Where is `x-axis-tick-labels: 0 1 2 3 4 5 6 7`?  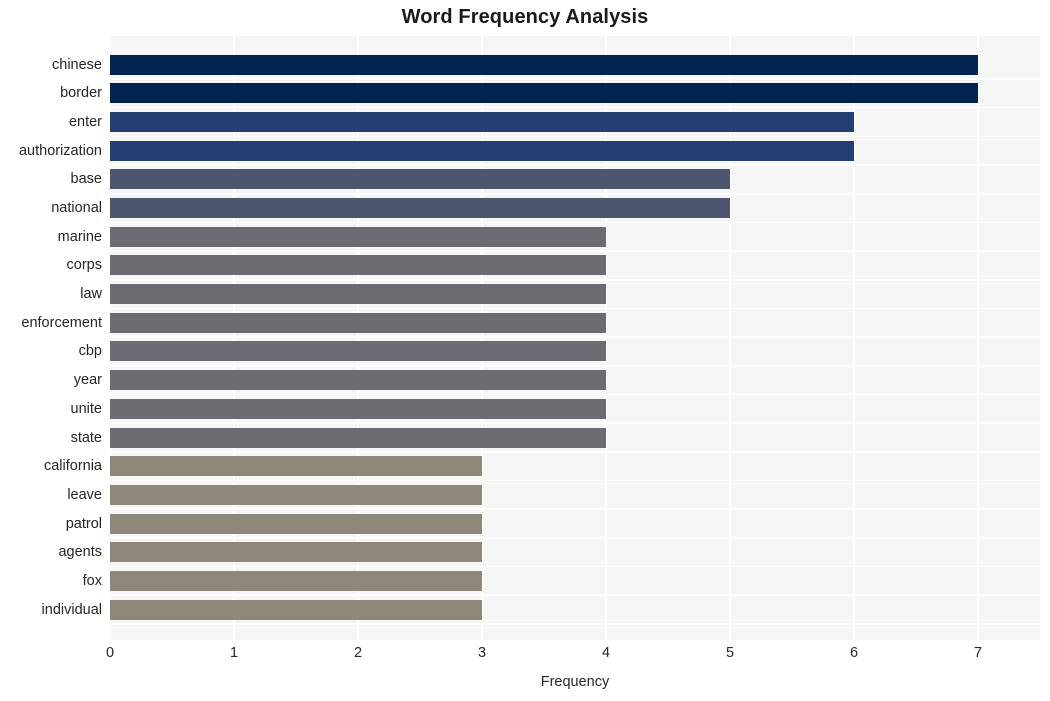
x-axis-tick-labels: 0 1 2 3 4 5 6 7 is located at coordinates (525, 657).